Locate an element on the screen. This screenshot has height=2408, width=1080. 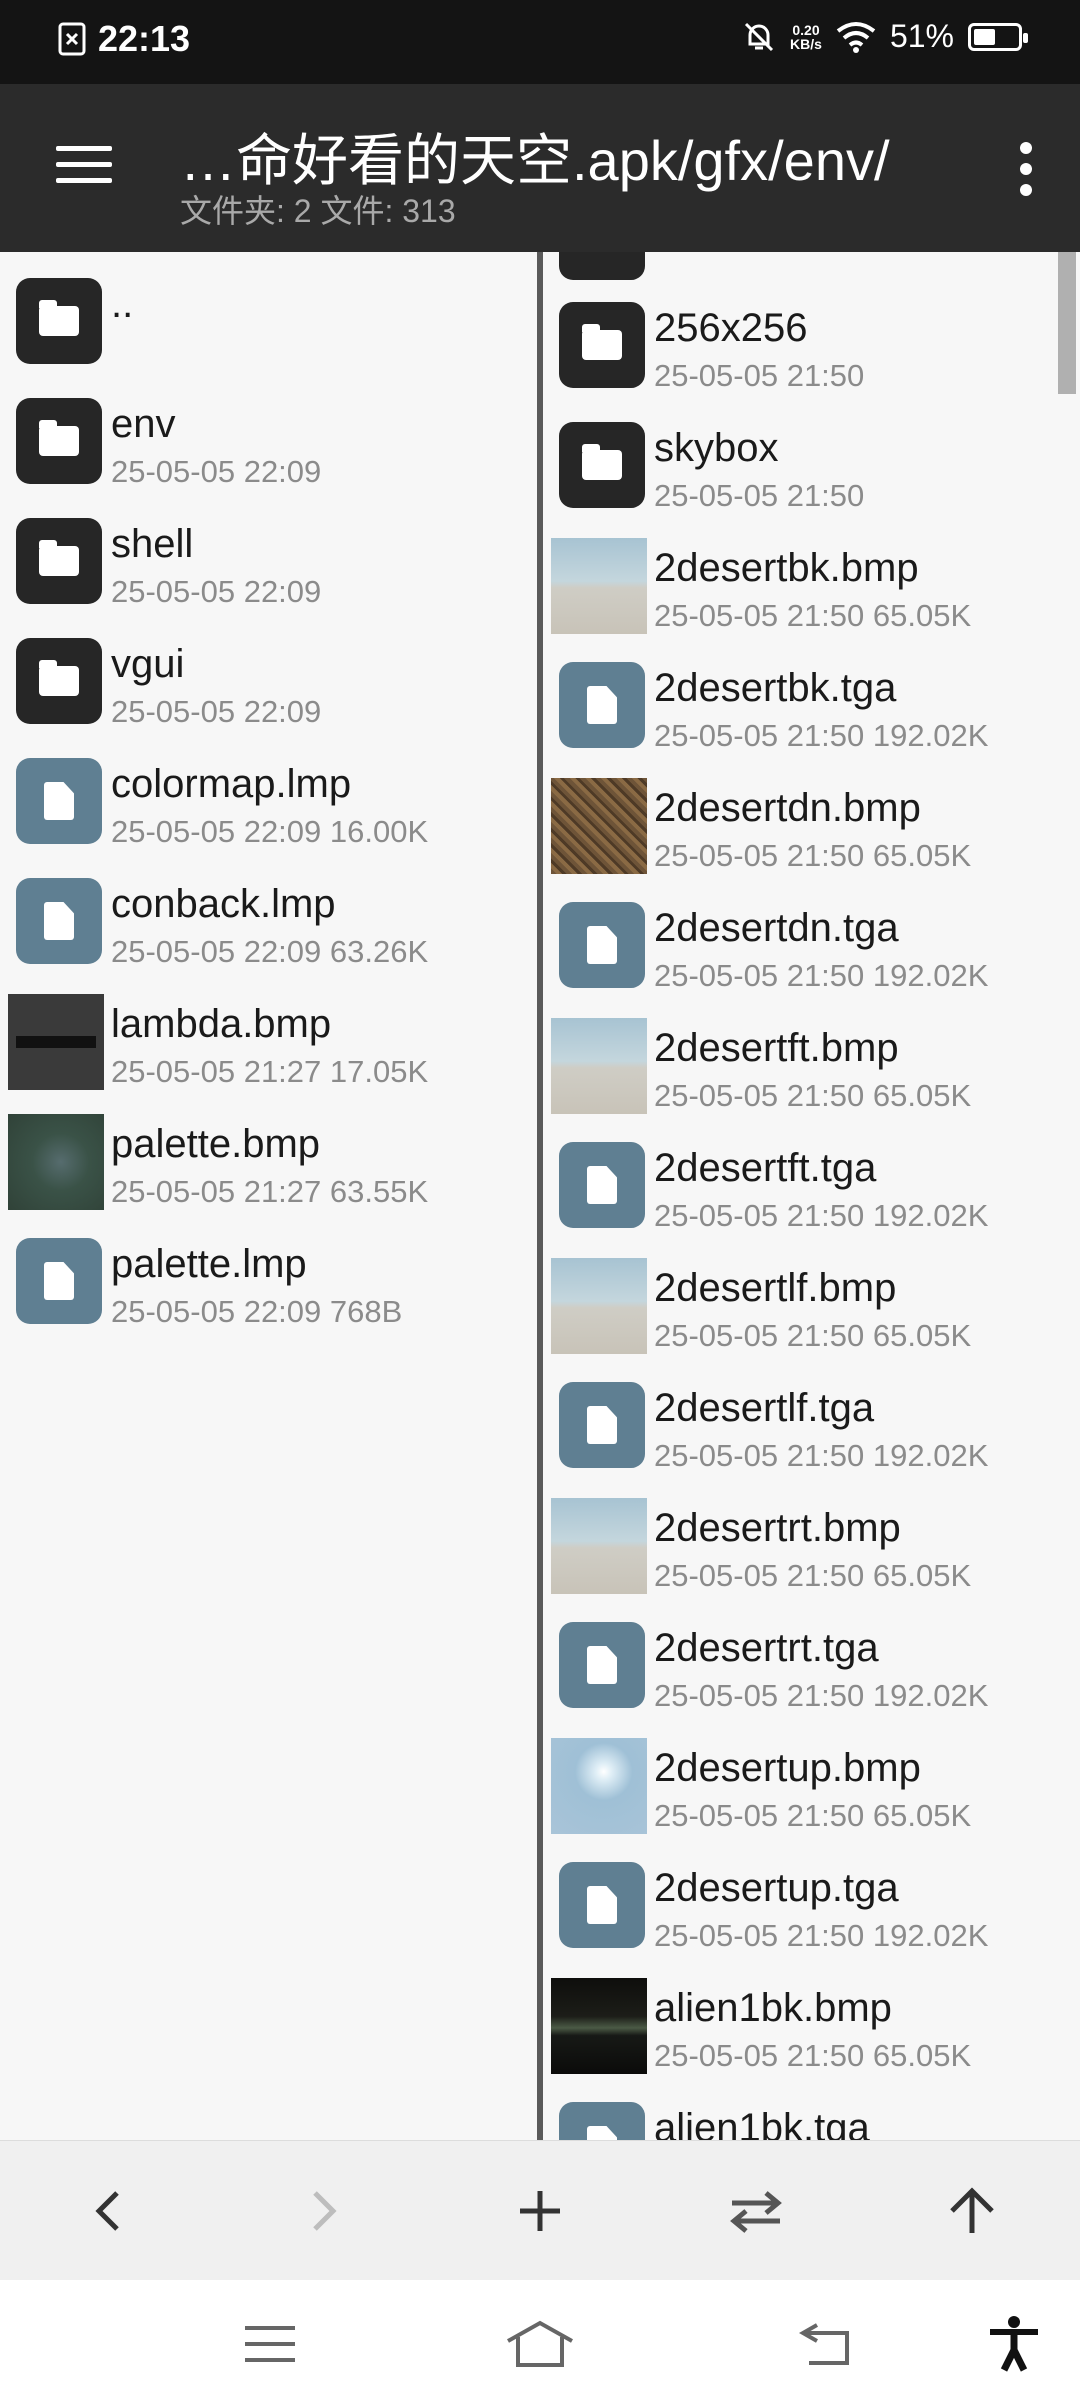
list-item: conback.lmp 25-05-05 22:09 63.26K is located at coordinates (268, 924).